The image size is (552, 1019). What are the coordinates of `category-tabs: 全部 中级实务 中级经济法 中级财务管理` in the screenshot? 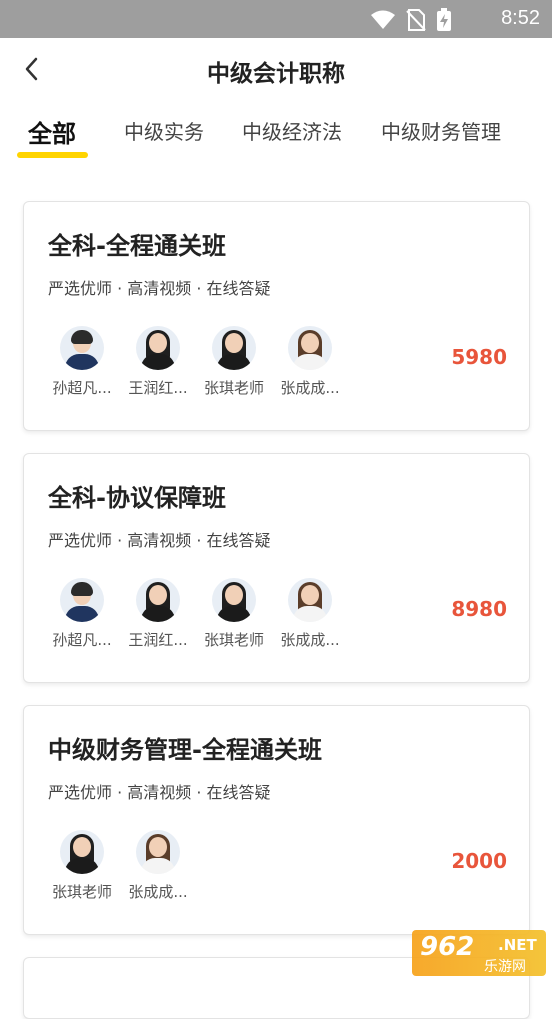 It's located at (276, 134).